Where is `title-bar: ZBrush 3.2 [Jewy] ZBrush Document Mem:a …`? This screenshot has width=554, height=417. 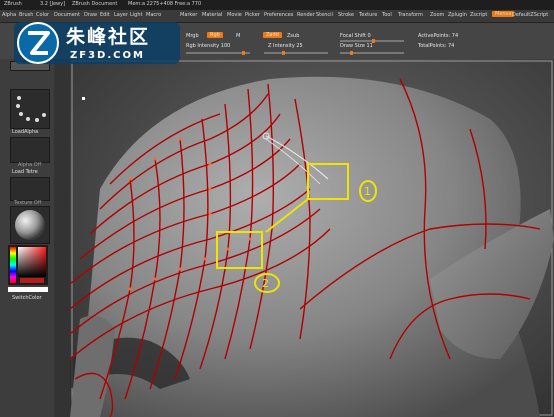
title-bar: ZBrush 3.2 [Jewy] ZBrush Document Mem:a … is located at coordinates (277, 5).